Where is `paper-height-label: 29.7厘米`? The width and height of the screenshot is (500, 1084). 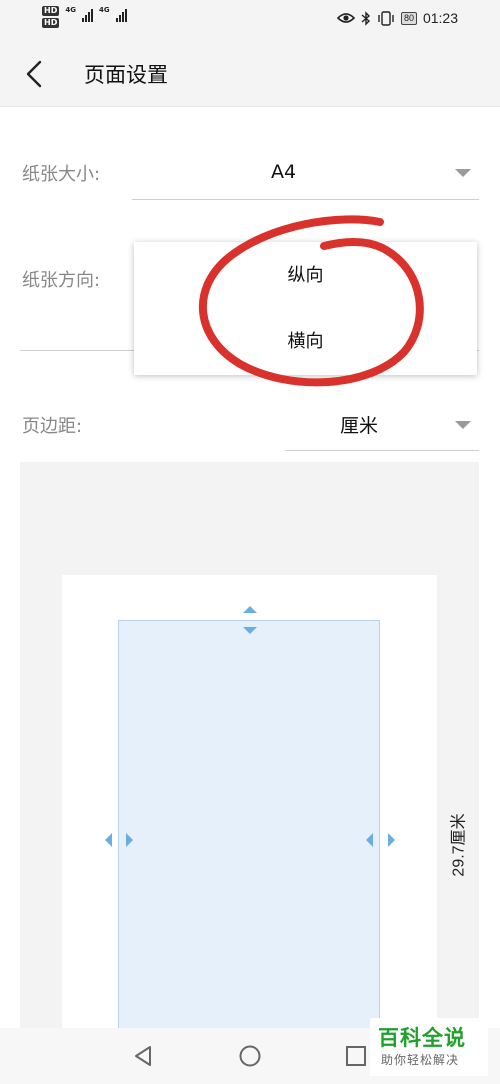
paper-height-label: 29.7厘米 is located at coordinates (457, 845).